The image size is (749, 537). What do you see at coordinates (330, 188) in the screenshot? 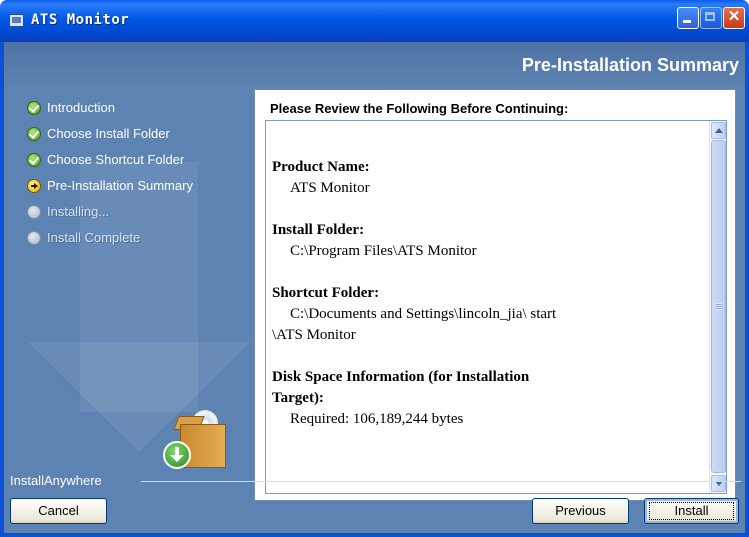
I see `product-name-value: ATS Monitor` at bounding box center [330, 188].